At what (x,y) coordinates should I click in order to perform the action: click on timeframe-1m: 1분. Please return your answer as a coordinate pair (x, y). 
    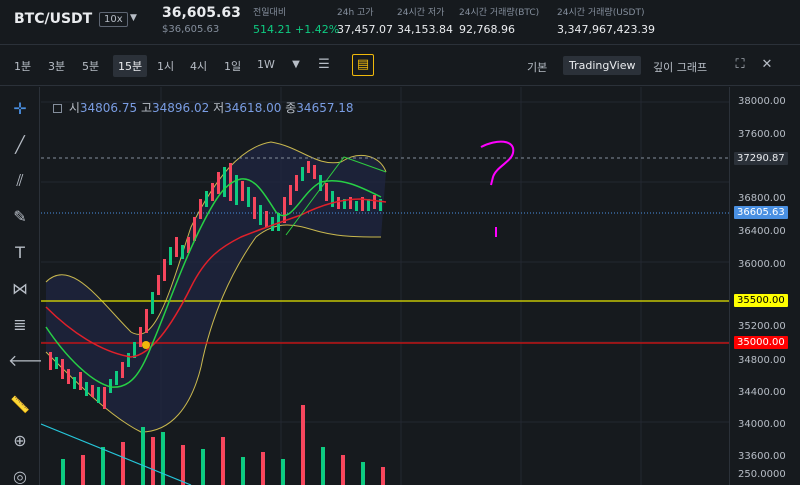
    Looking at the image, I should click on (22, 66).